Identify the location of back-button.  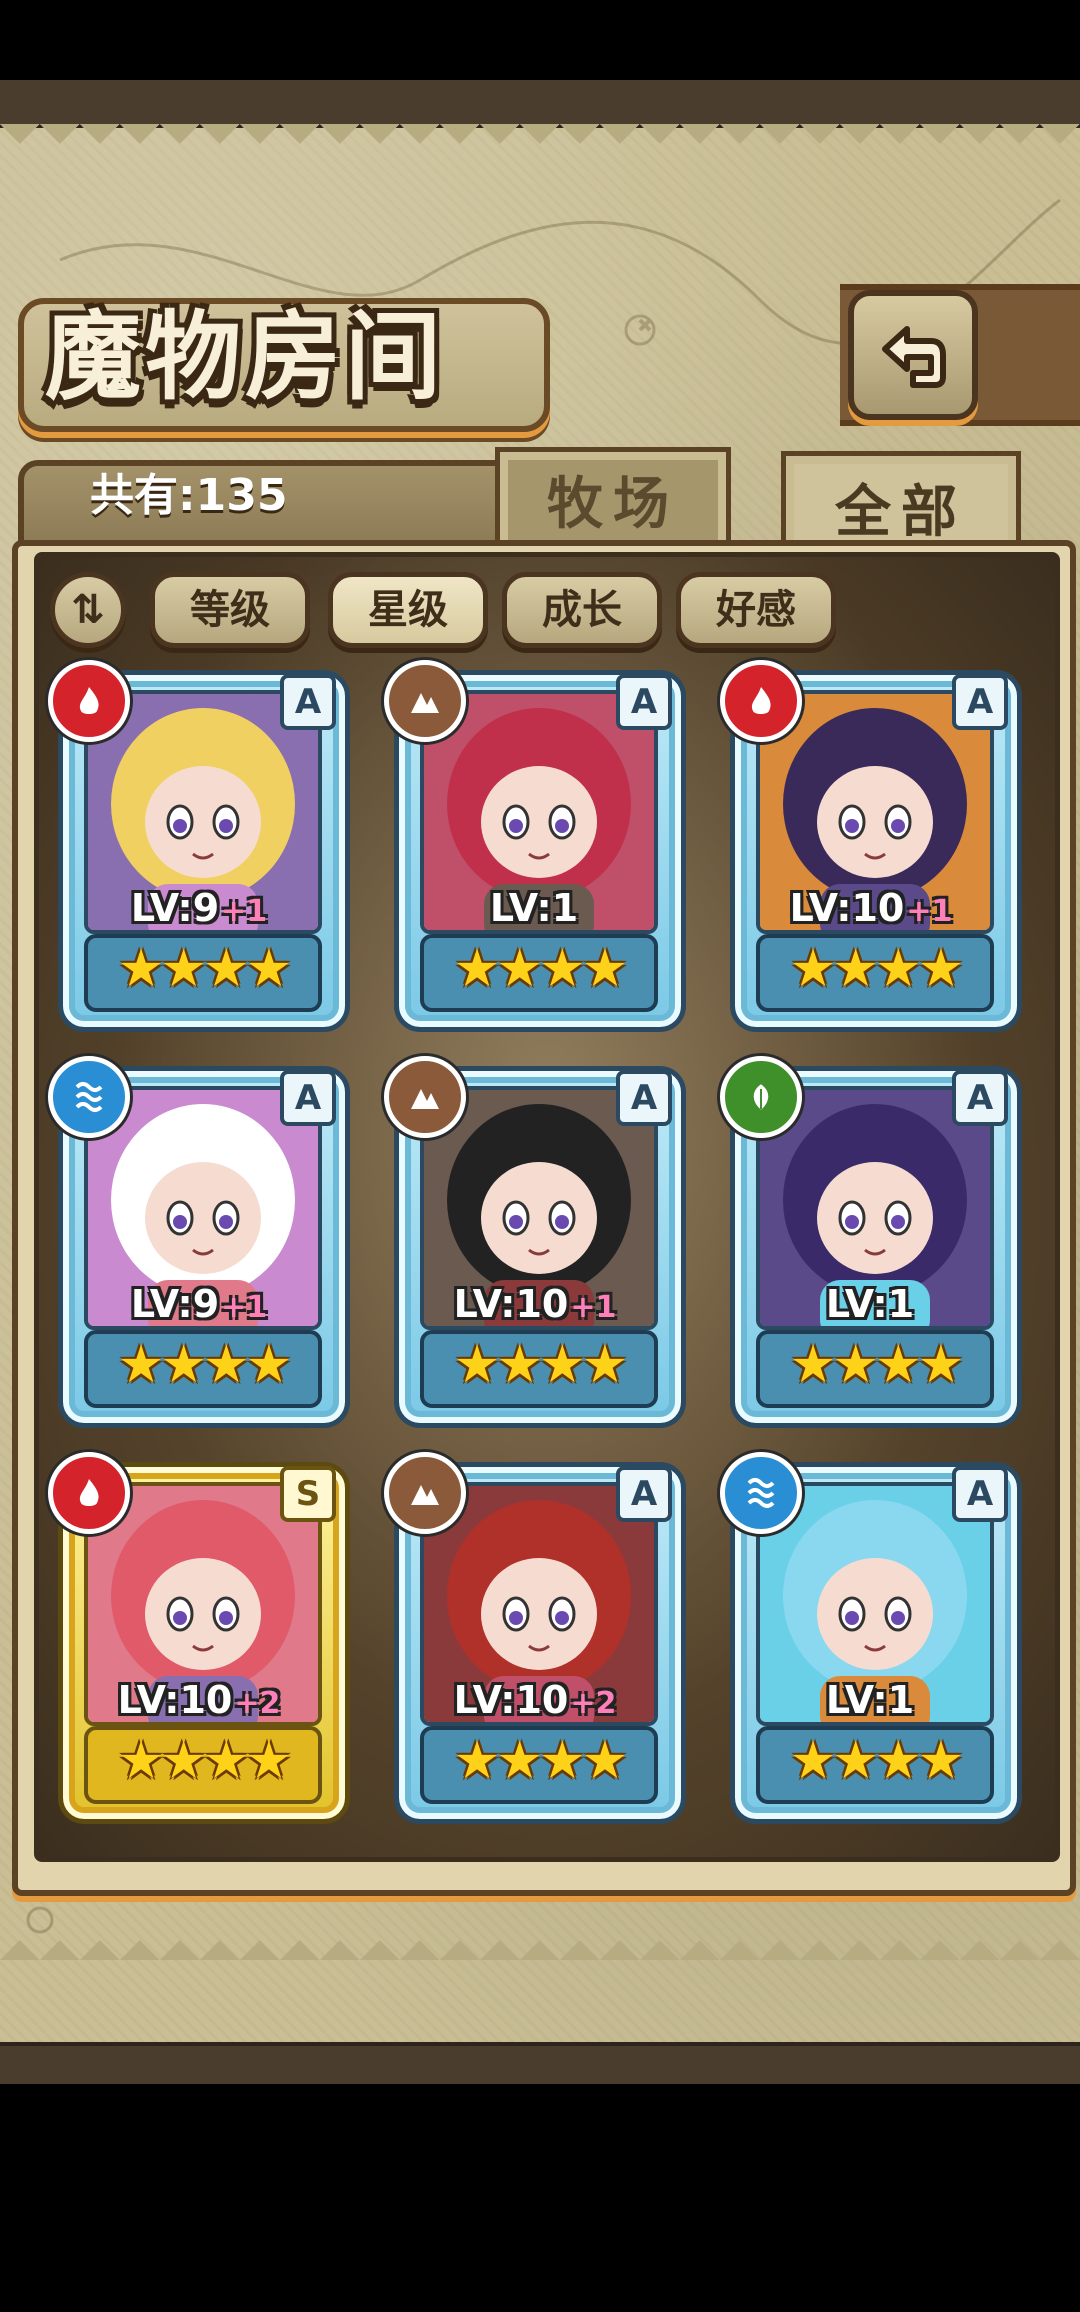
(913, 355).